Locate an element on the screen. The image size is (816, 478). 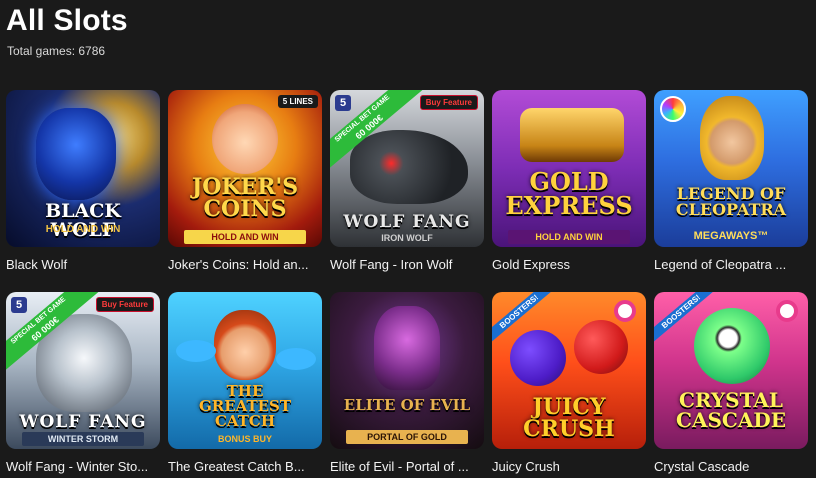
game-logo: CRYSTAL CASCADE is located at coordinates (731, 410).